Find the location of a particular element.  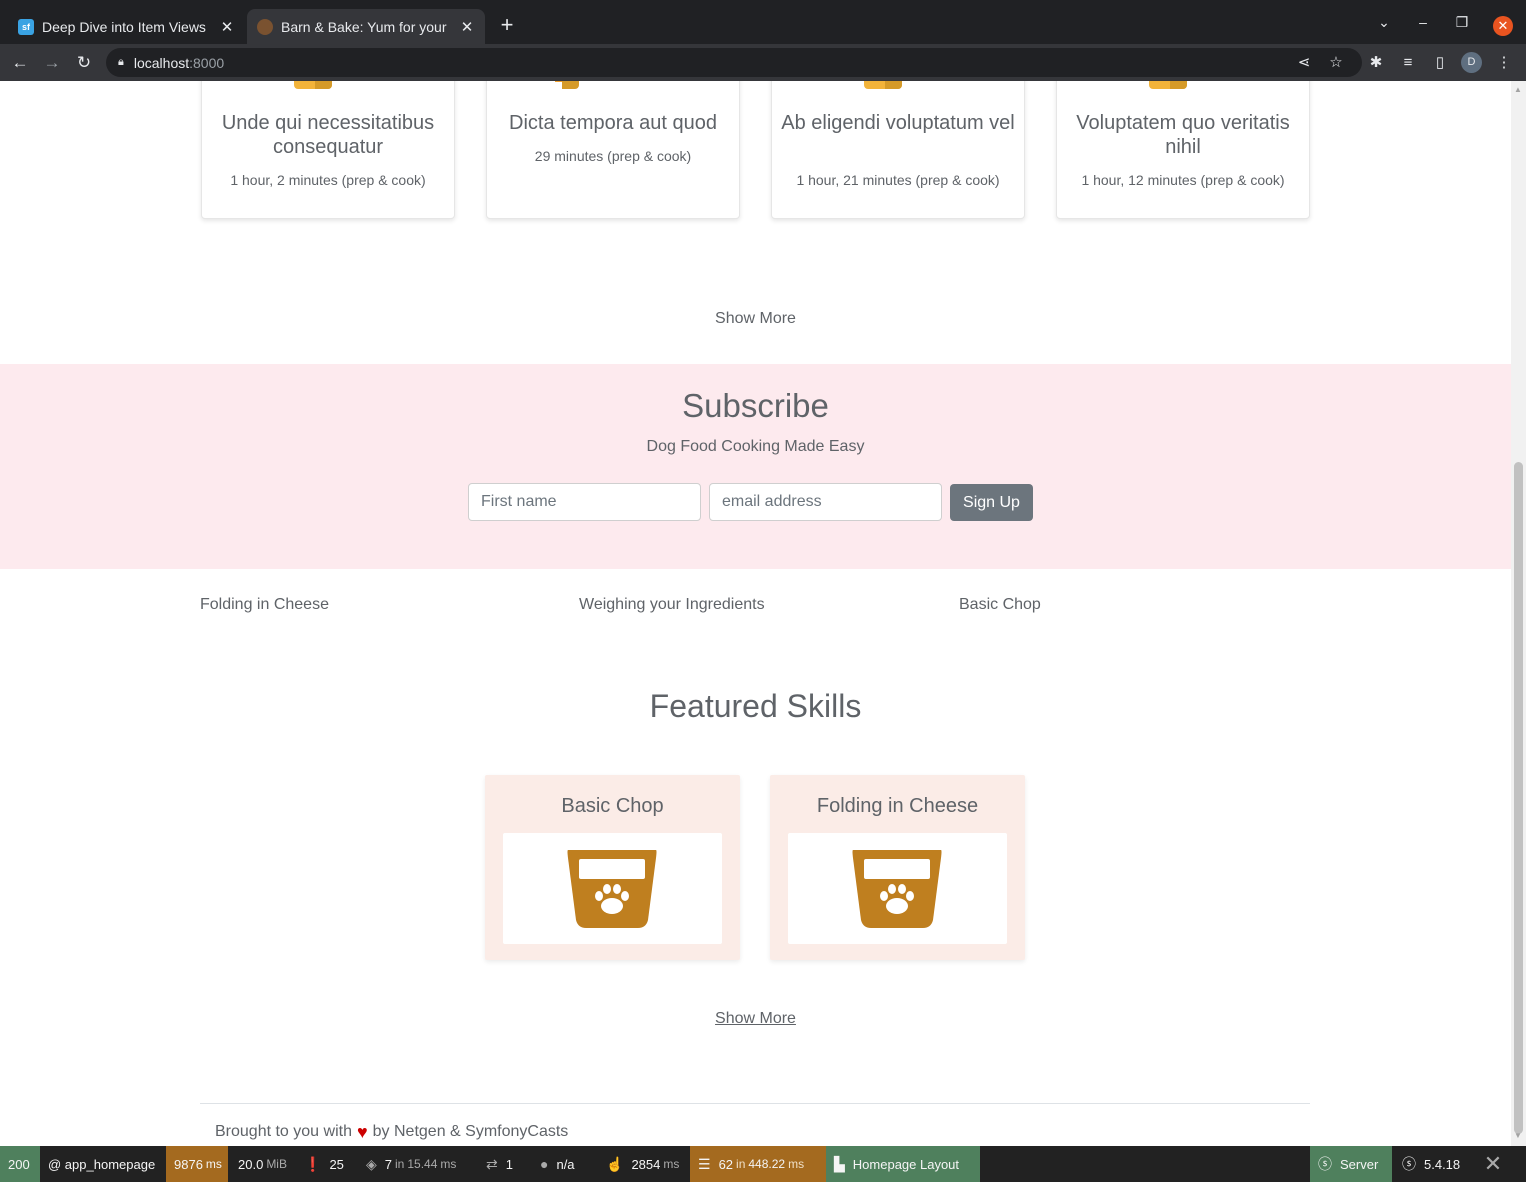

route-panel: @ app_homepage is located at coordinates (101, 1164).